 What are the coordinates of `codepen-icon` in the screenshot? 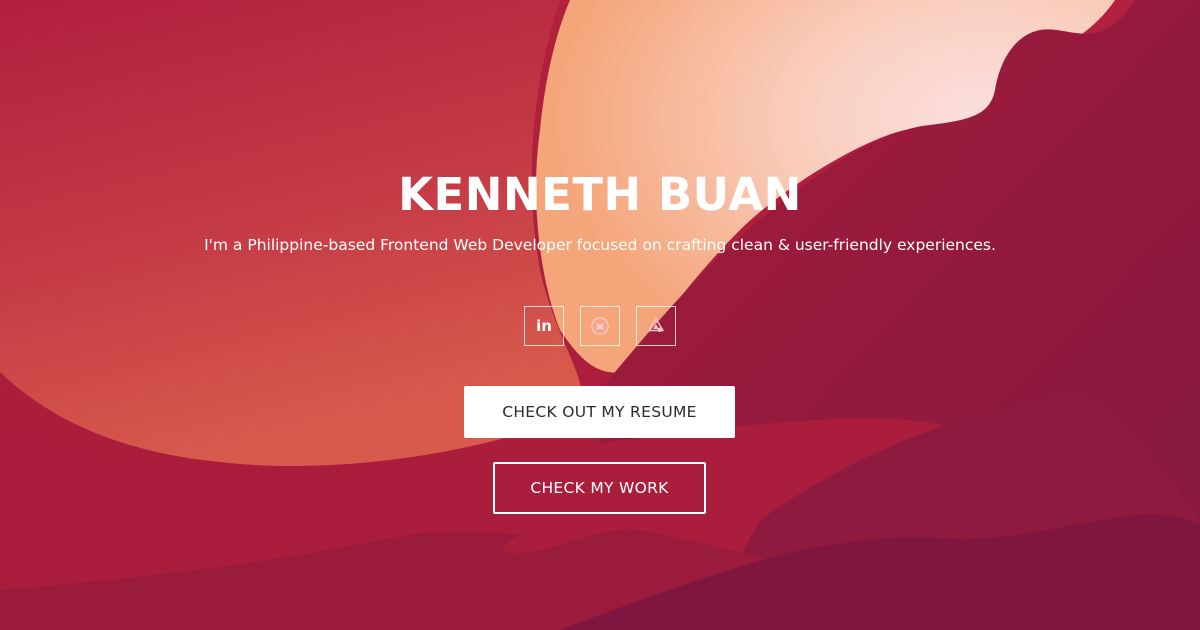 It's located at (656, 325).